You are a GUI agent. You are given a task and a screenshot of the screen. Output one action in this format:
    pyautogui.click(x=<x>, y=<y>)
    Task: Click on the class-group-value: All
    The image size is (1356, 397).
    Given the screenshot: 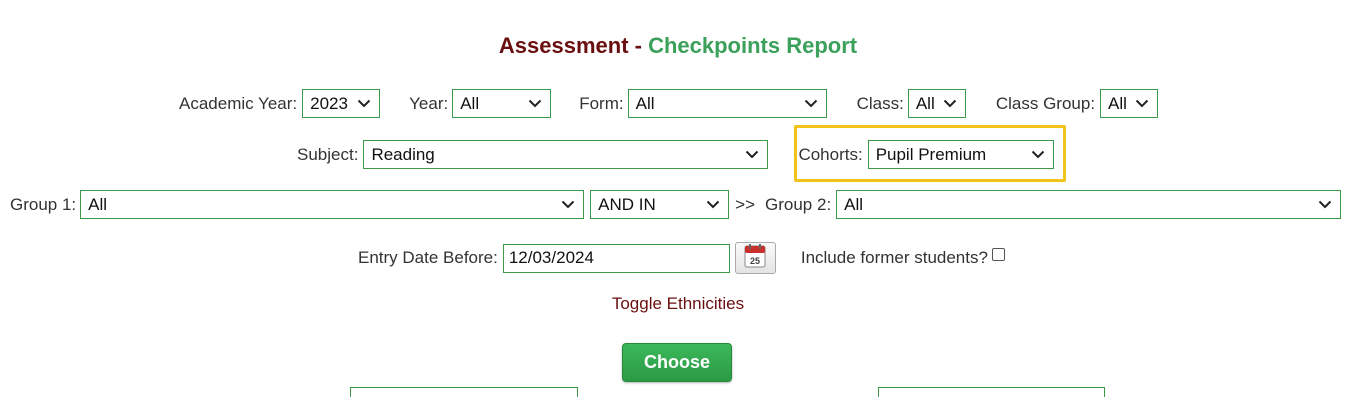 What is the action you would take?
    pyautogui.click(x=1117, y=103)
    